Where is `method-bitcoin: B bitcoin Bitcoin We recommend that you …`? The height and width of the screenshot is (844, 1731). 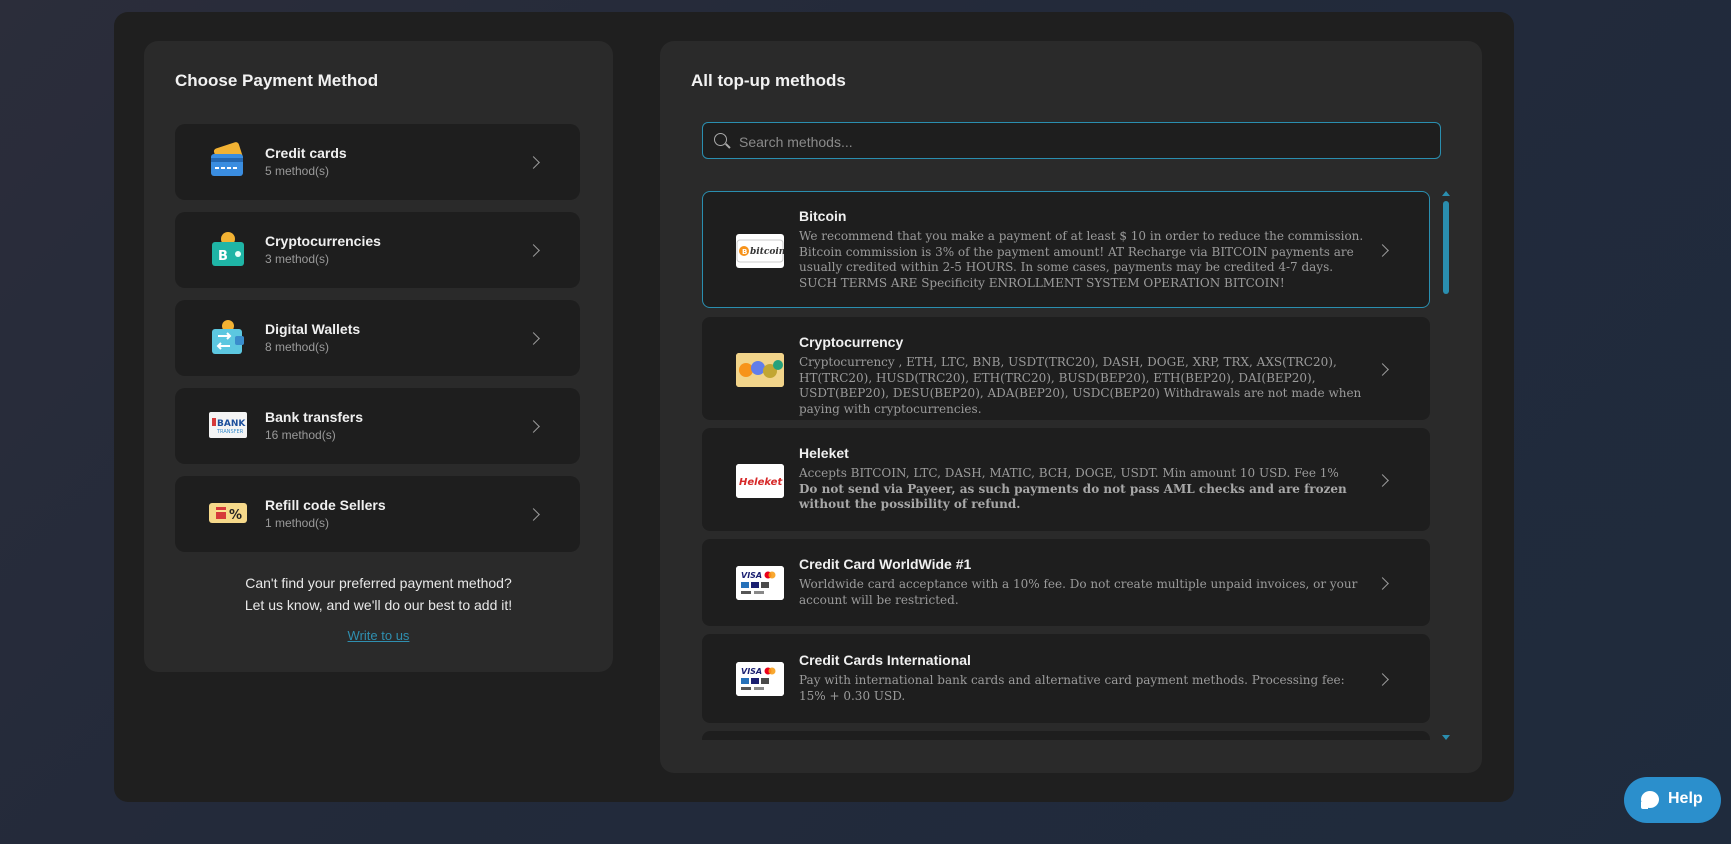
method-bitcoin: B bitcoin Bitcoin We recommend that you … is located at coordinates (1066, 249).